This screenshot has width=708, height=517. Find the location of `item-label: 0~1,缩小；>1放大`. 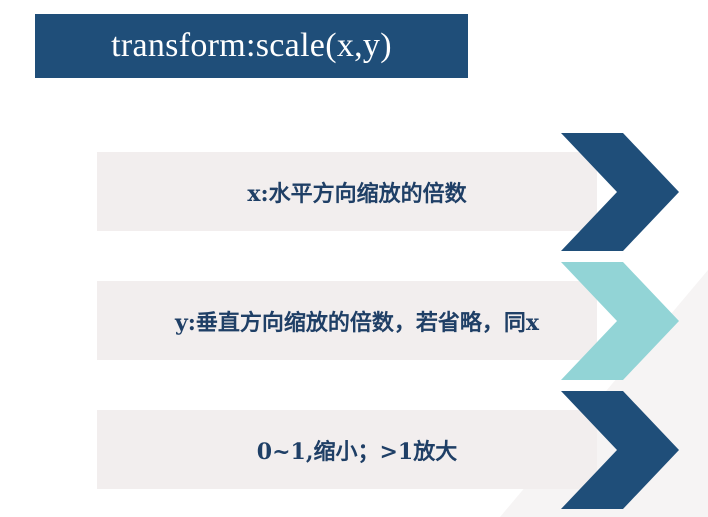

item-label: 0~1,缩小；>1放大 is located at coordinates (357, 451).